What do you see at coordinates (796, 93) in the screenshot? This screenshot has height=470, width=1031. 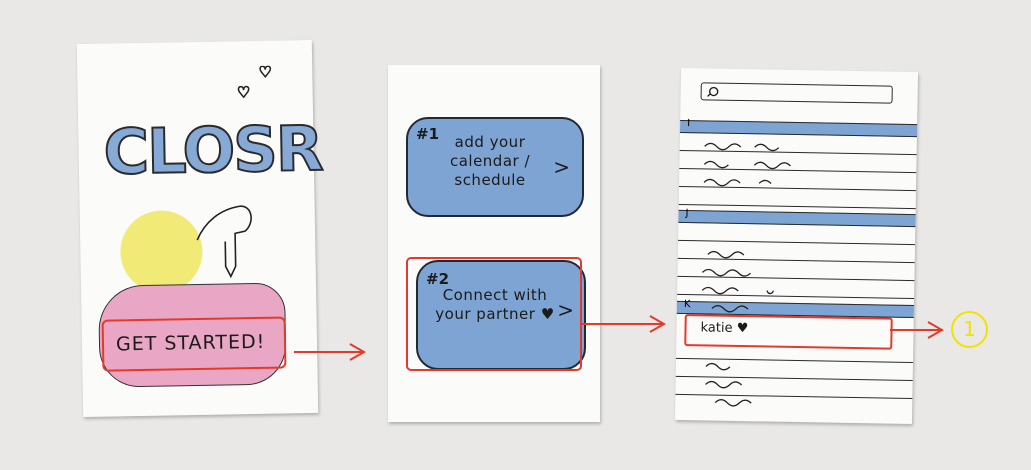 I see `search-bar` at bounding box center [796, 93].